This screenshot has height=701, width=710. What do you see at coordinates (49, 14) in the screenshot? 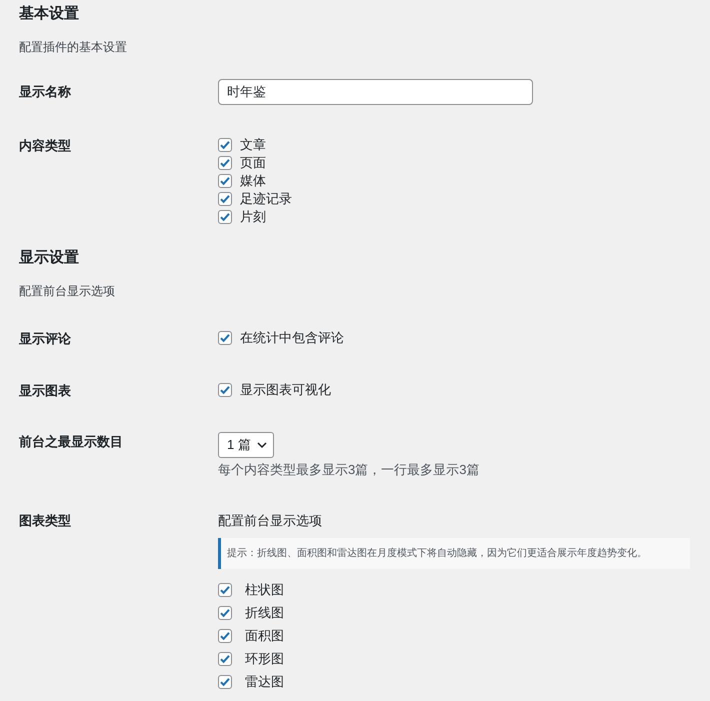
I see `section-title: 基本设置` at bounding box center [49, 14].